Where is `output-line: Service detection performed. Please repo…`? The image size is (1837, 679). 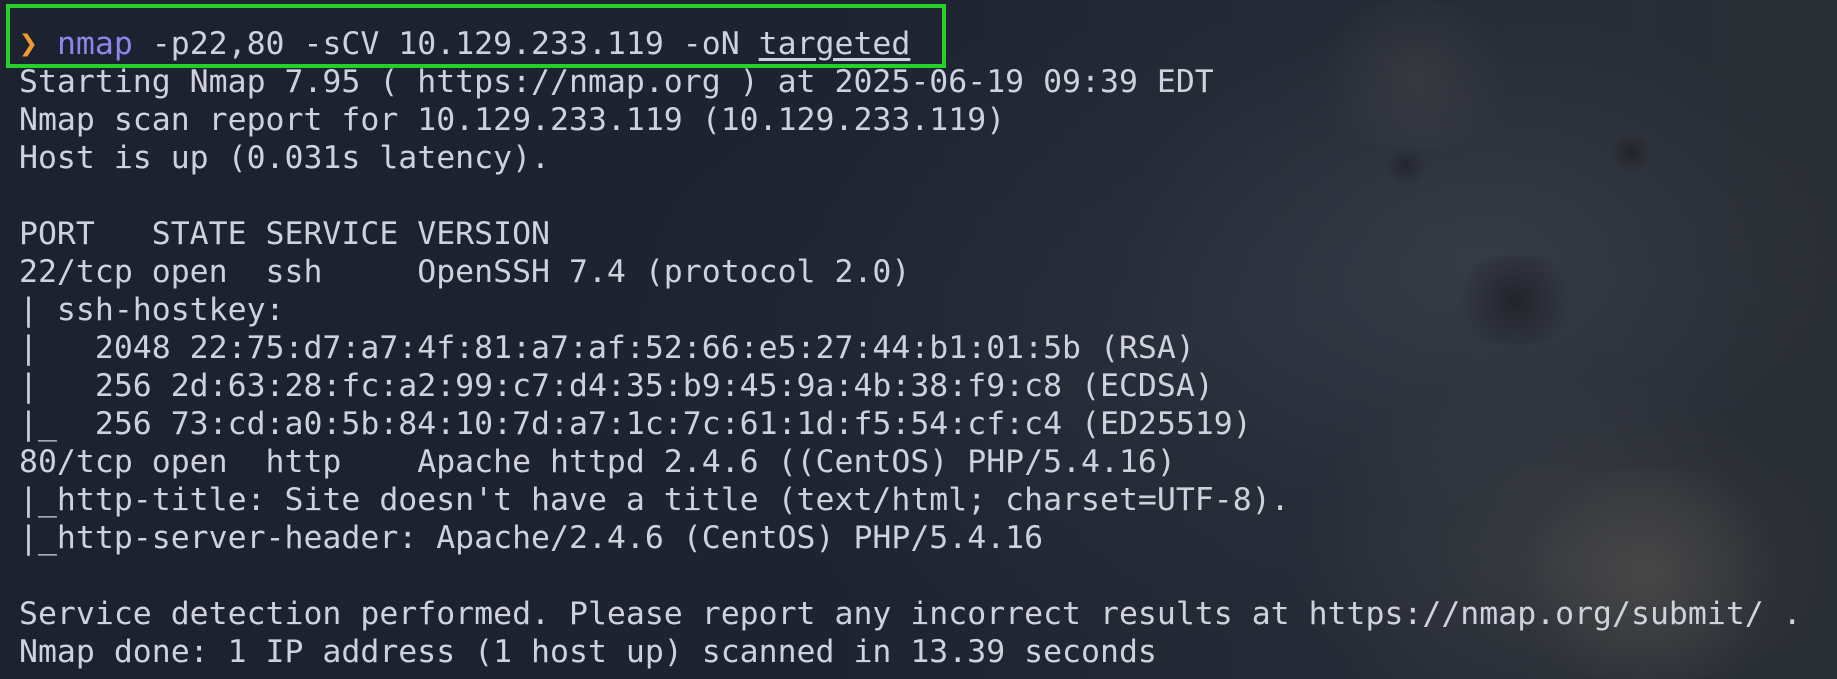
output-line: Service detection performed. Please repo… is located at coordinates (910, 614).